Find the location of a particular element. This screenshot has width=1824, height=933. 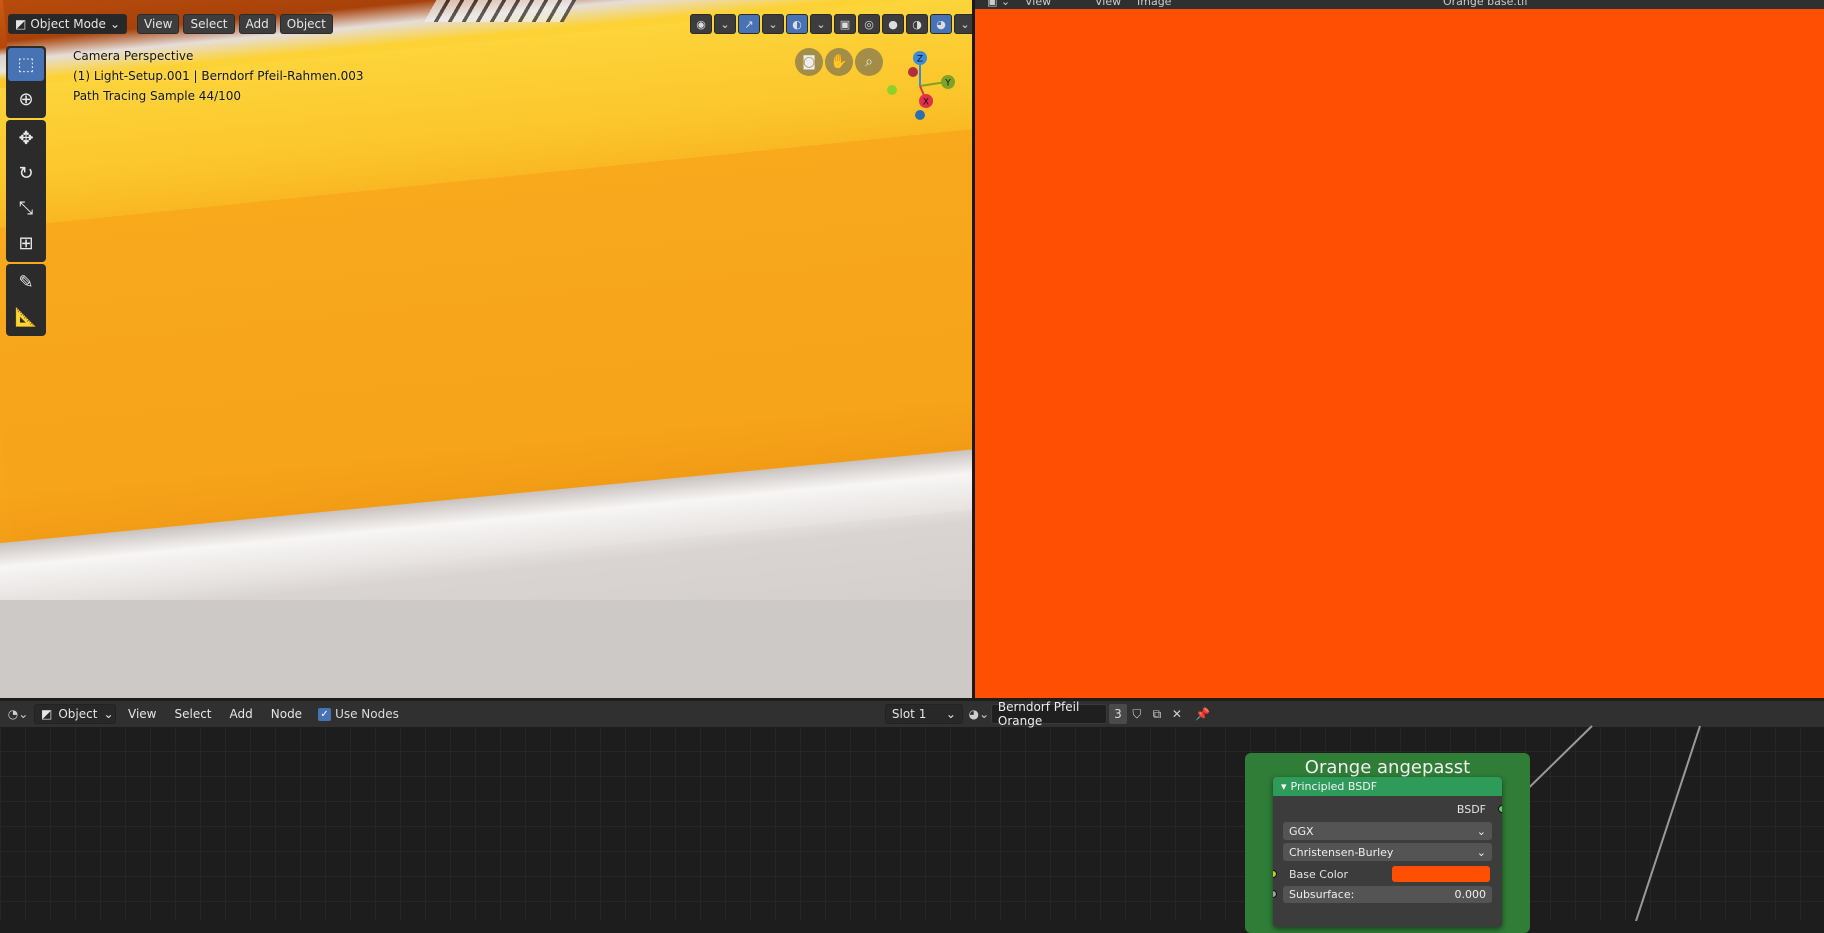

move-icon: ✥ is located at coordinates (26, 138).